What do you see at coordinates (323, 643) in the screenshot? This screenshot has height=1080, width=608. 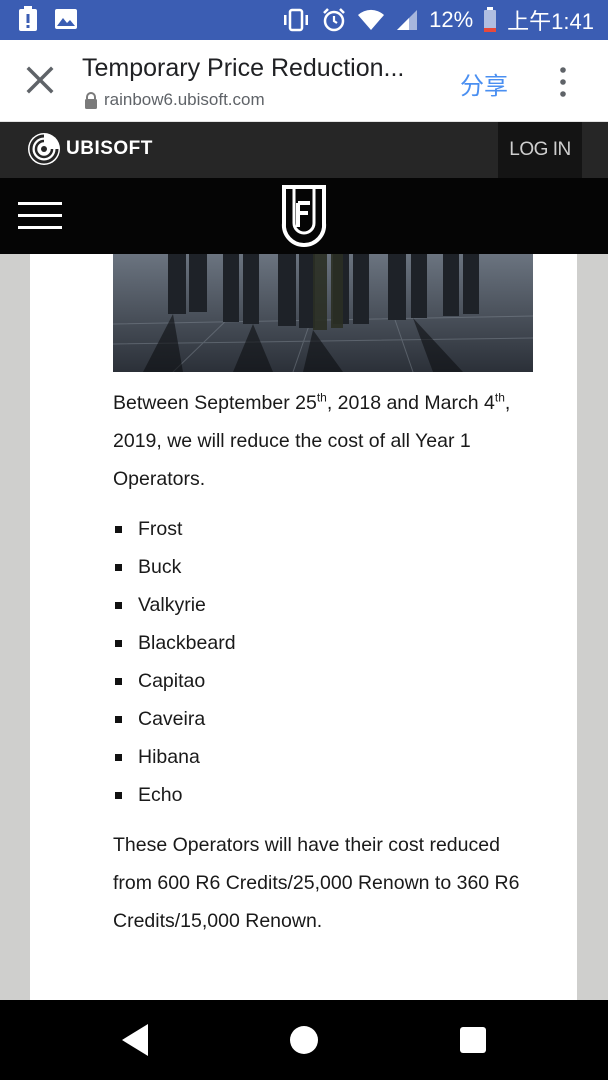 I see `list-item: Blackbeard` at bounding box center [323, 643].